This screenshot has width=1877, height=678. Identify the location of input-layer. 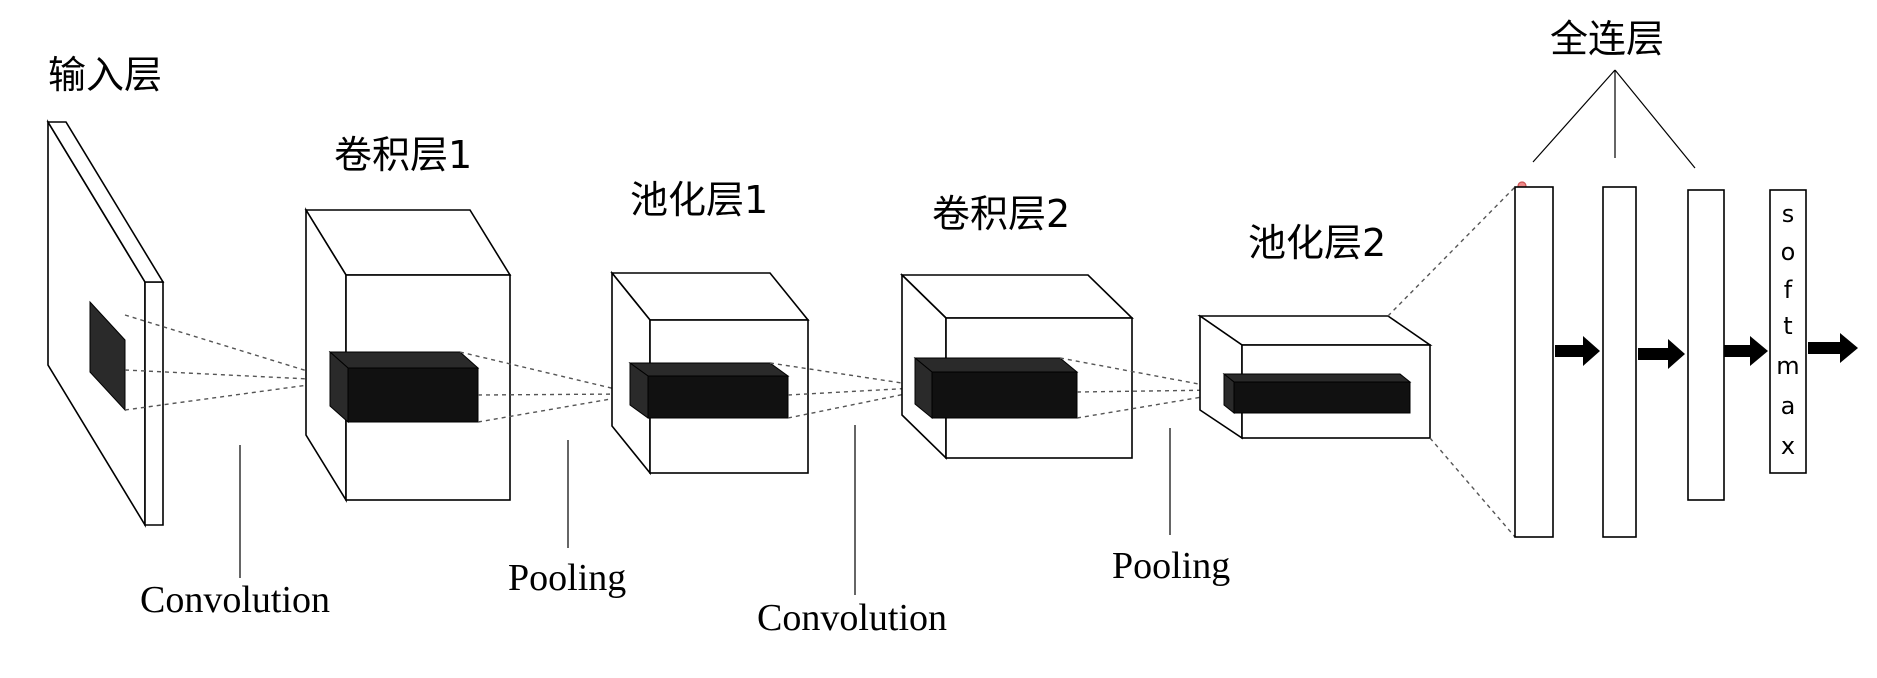
(105, 323).